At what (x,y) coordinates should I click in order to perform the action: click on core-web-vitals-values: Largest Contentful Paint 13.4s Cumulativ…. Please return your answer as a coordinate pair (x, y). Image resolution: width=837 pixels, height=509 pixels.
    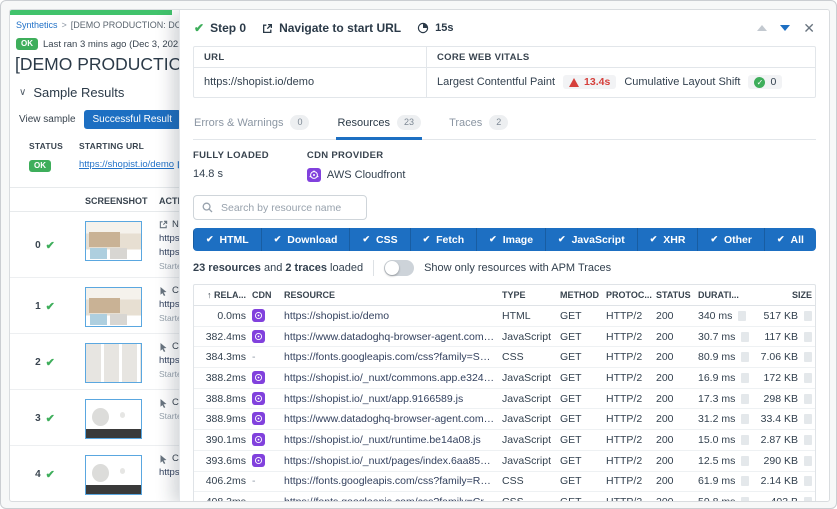
    Looking at the image, I should click on (620, 82).